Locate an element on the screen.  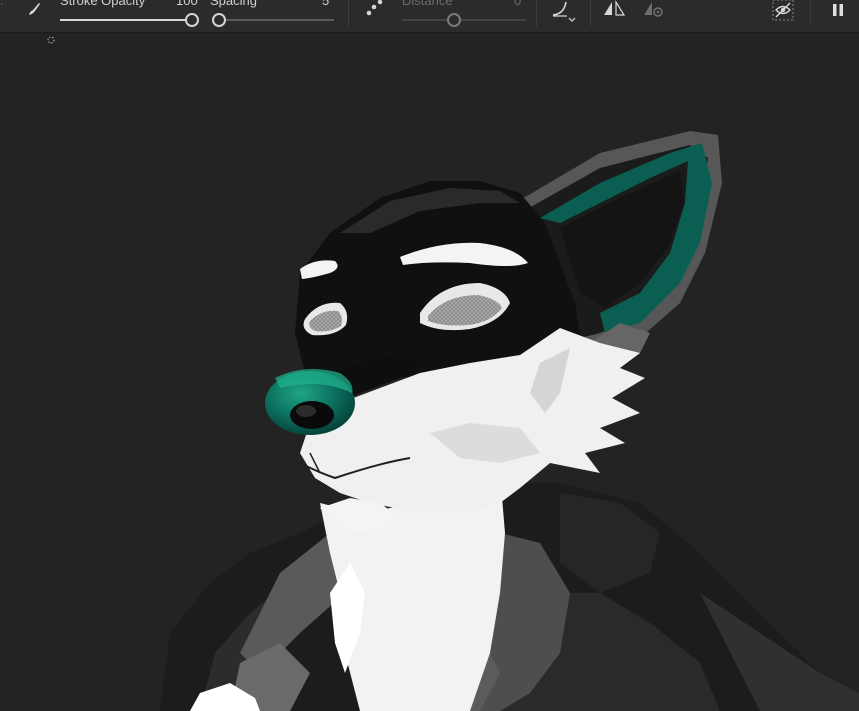
stroke-opacity-slider is located at coordinates (192, 20).